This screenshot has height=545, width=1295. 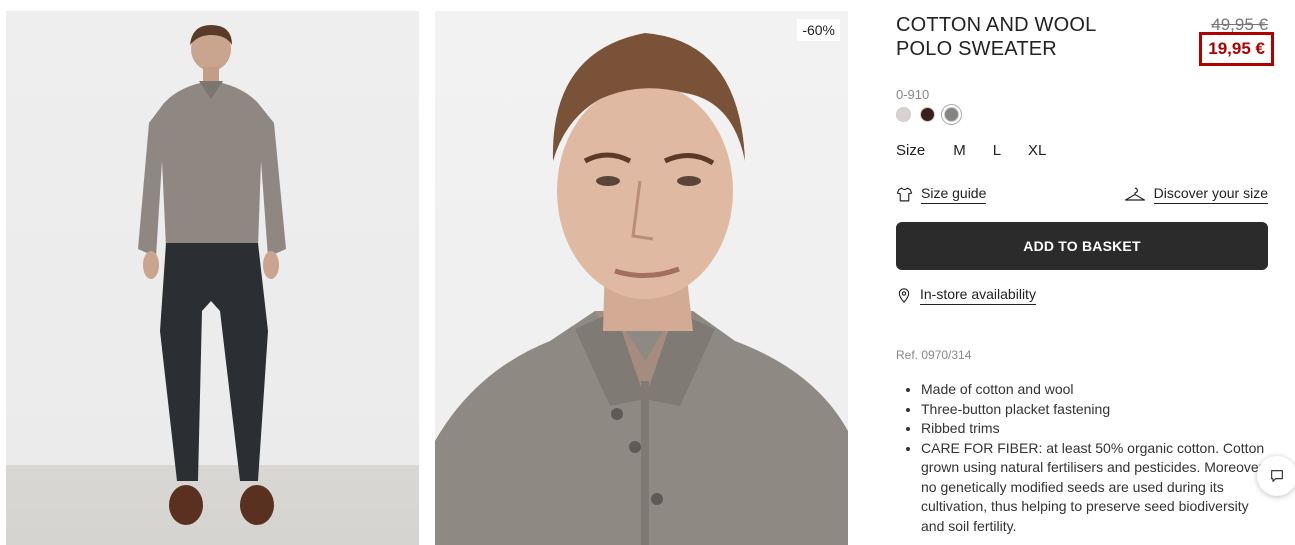 What do you see at coordinates (1094, 410) in the screenshot?
I see `feature-item: Three-button placket fastening` at bounding box center [1094, 410].